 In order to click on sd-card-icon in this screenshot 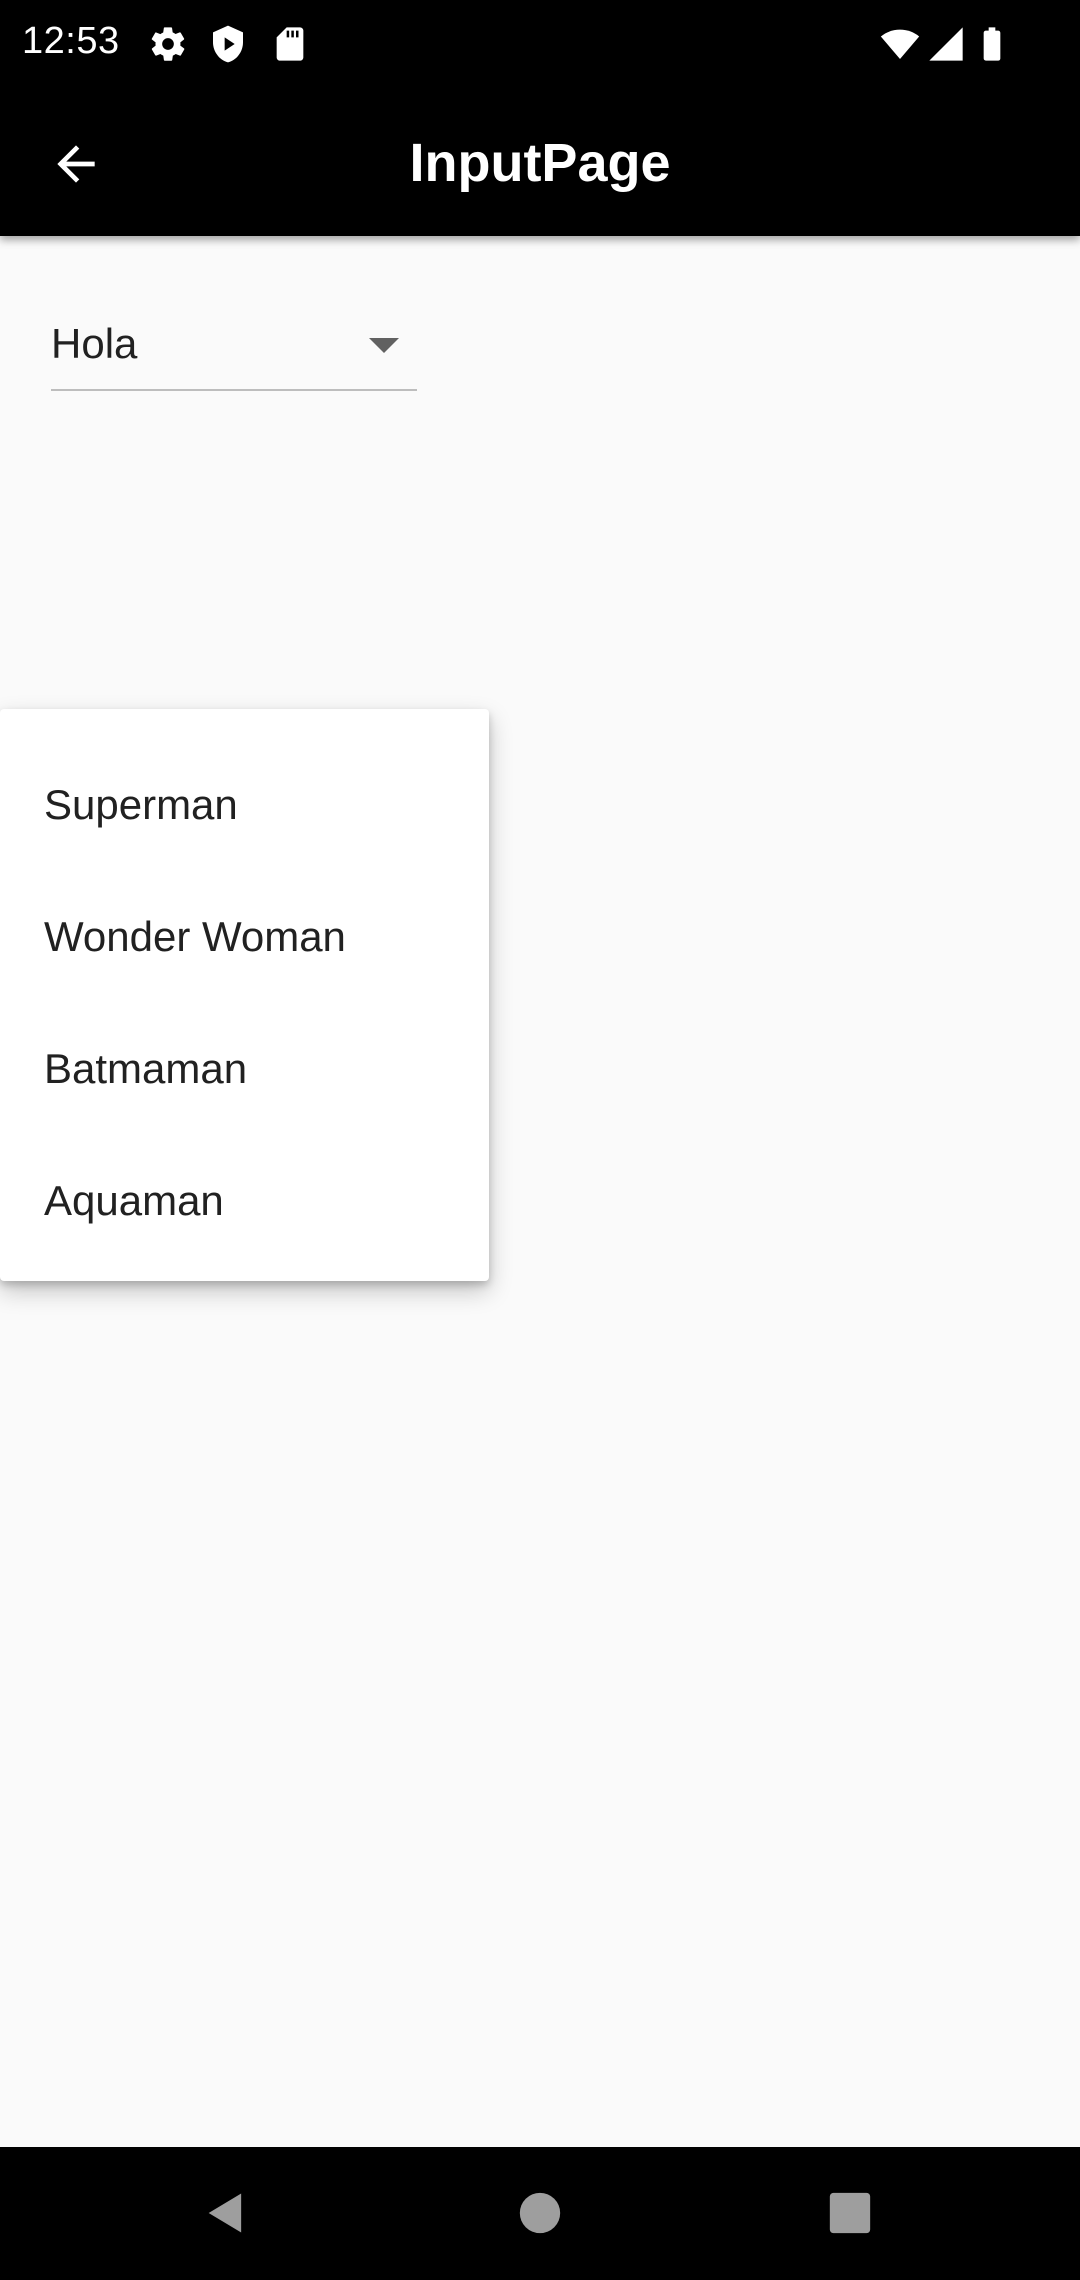, I will do `click(290, 44)`.